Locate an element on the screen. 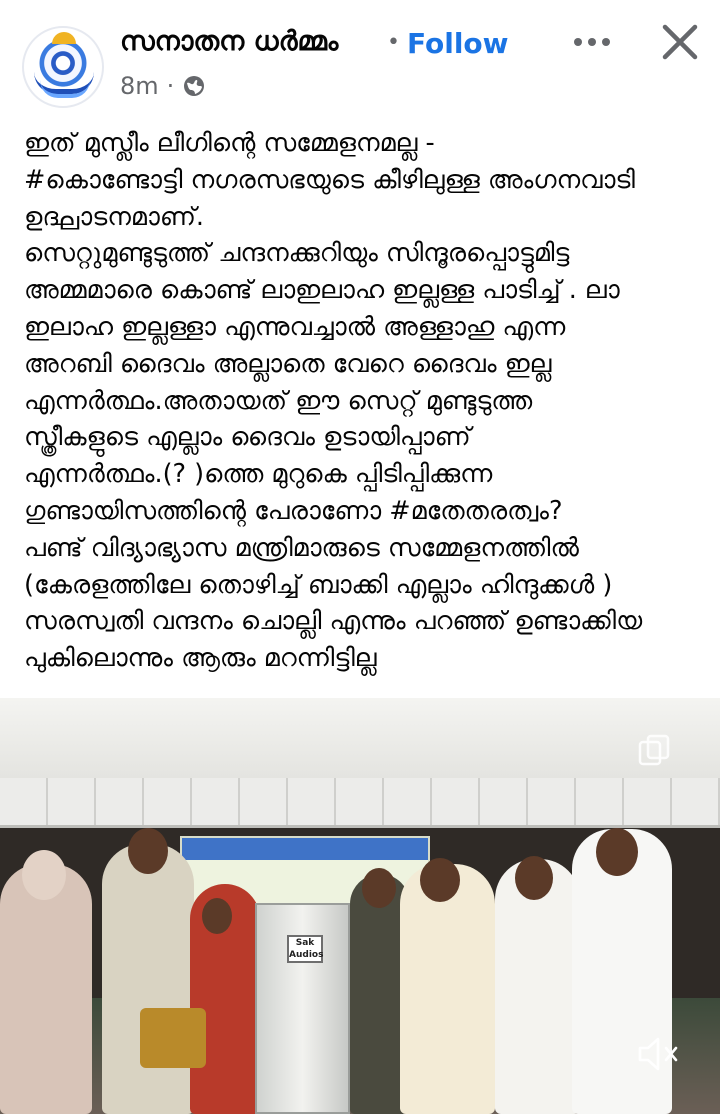 The image size is (720, 1114). post-text-line: സ്ത്രീകളുടെ എല്ലാം ദൈവം ഉടായിപ്പാണ് is located at coordinates (247, 437).